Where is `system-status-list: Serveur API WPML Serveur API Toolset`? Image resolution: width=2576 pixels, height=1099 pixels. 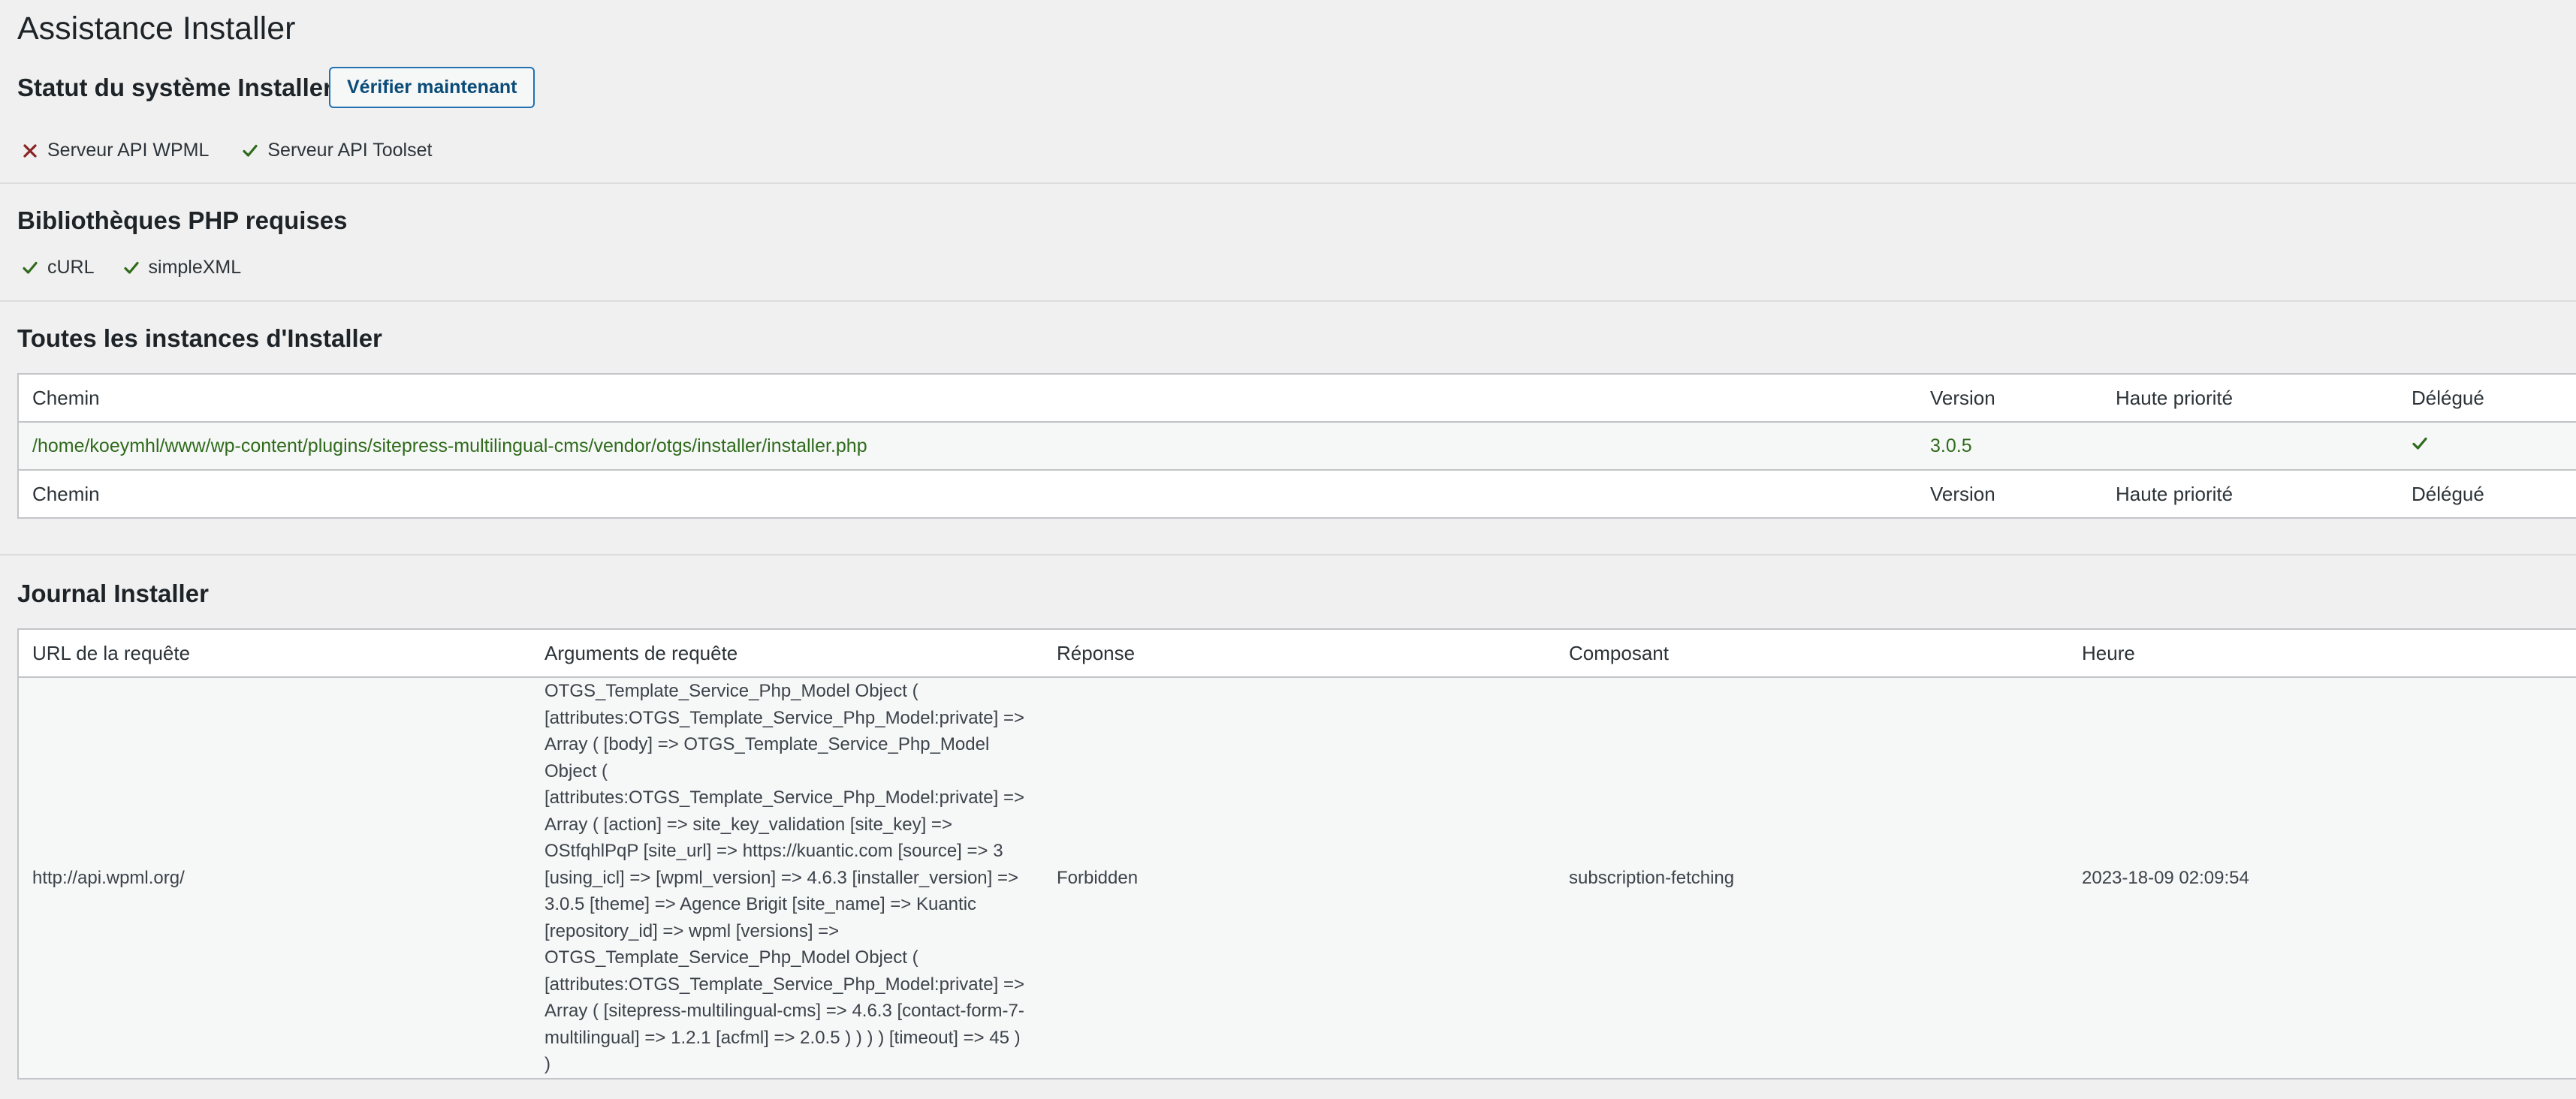
system-status-list: Serveur API WPML Serveur API Toolset is located at coordinates (243, 150).